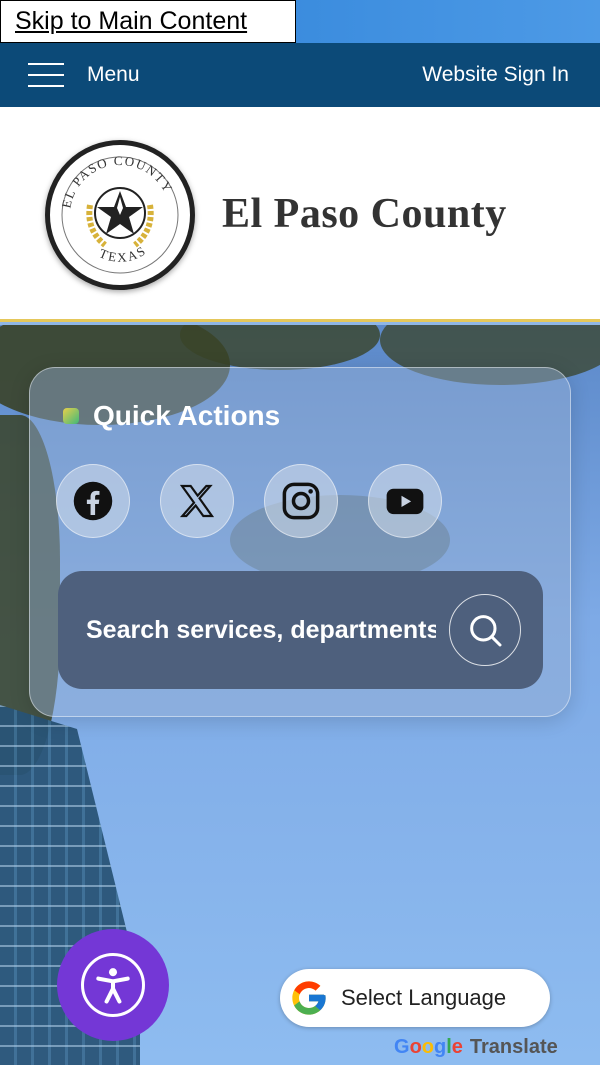  I want to click on skip-link: Skip to Main Content, so click(131, 21).